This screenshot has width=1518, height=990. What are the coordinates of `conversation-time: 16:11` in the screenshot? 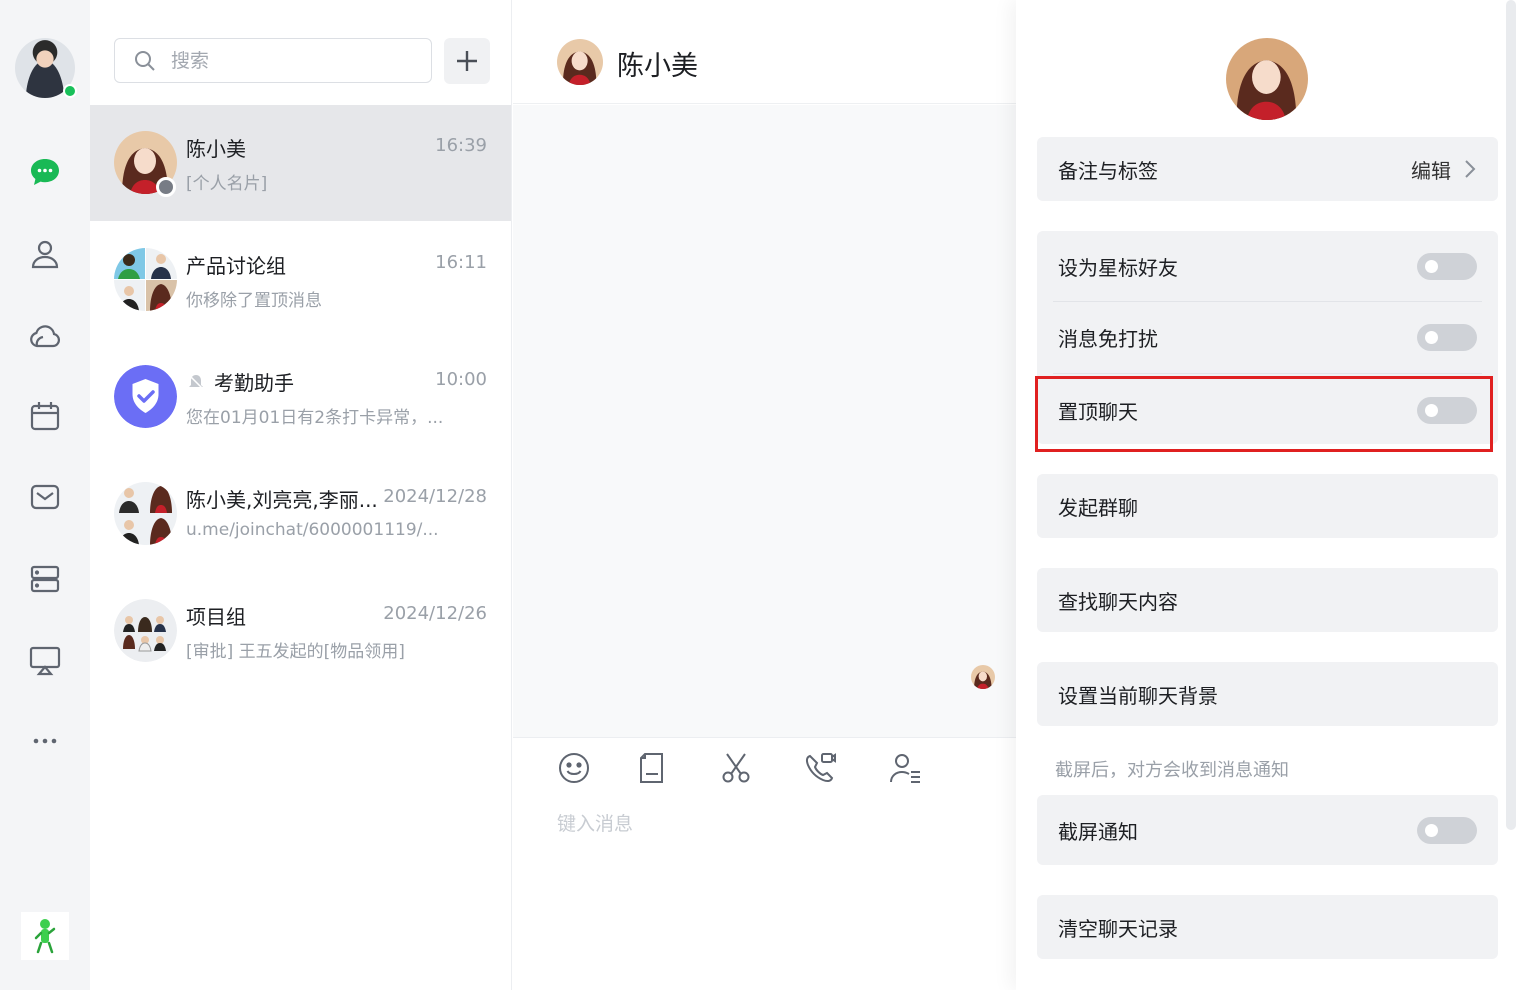 It's located at (461, 262).